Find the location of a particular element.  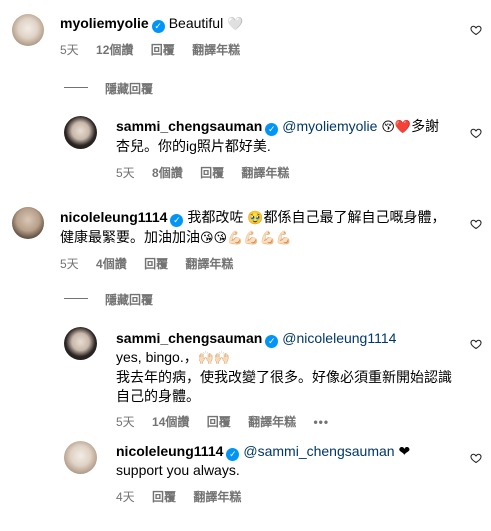

comment-text: support you always. is located at coordinates (178, 470).